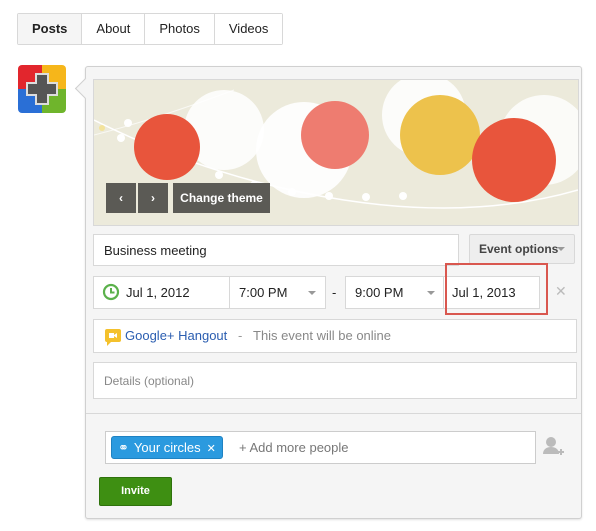 Image resolution: width=596 pixels, height=531 pixels. Describe the element at coordinates (333, 413) in the screenshot. I see `divider` at that location.